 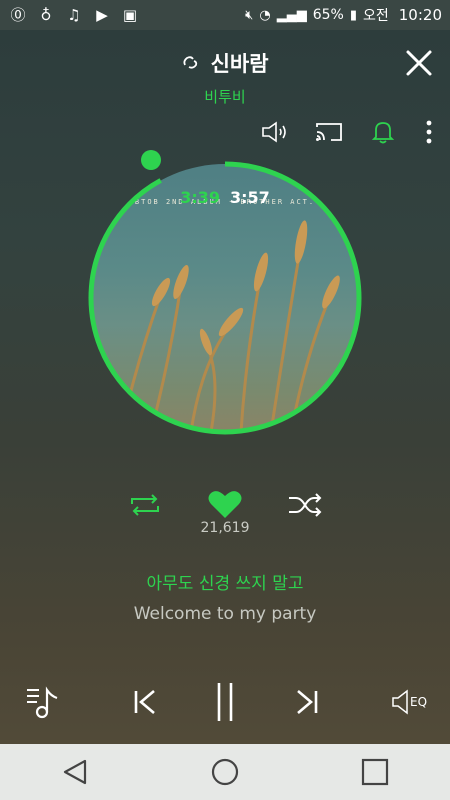 What do you see at coordinates (400, 702) in the screenshot?
I see `eq-icon` at bounding box center [400, 702].